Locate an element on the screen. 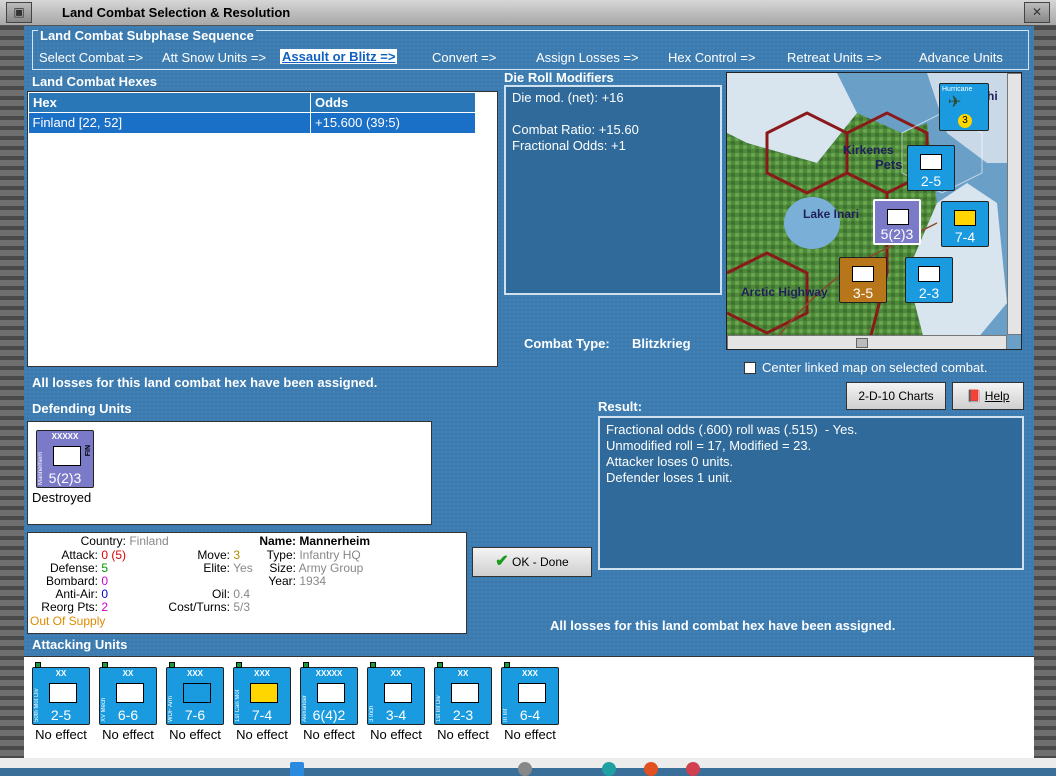 The height and width of the screenshot is (776, 1056). reorg-key: Reorg Pts: is located at coordinates (69, 607).